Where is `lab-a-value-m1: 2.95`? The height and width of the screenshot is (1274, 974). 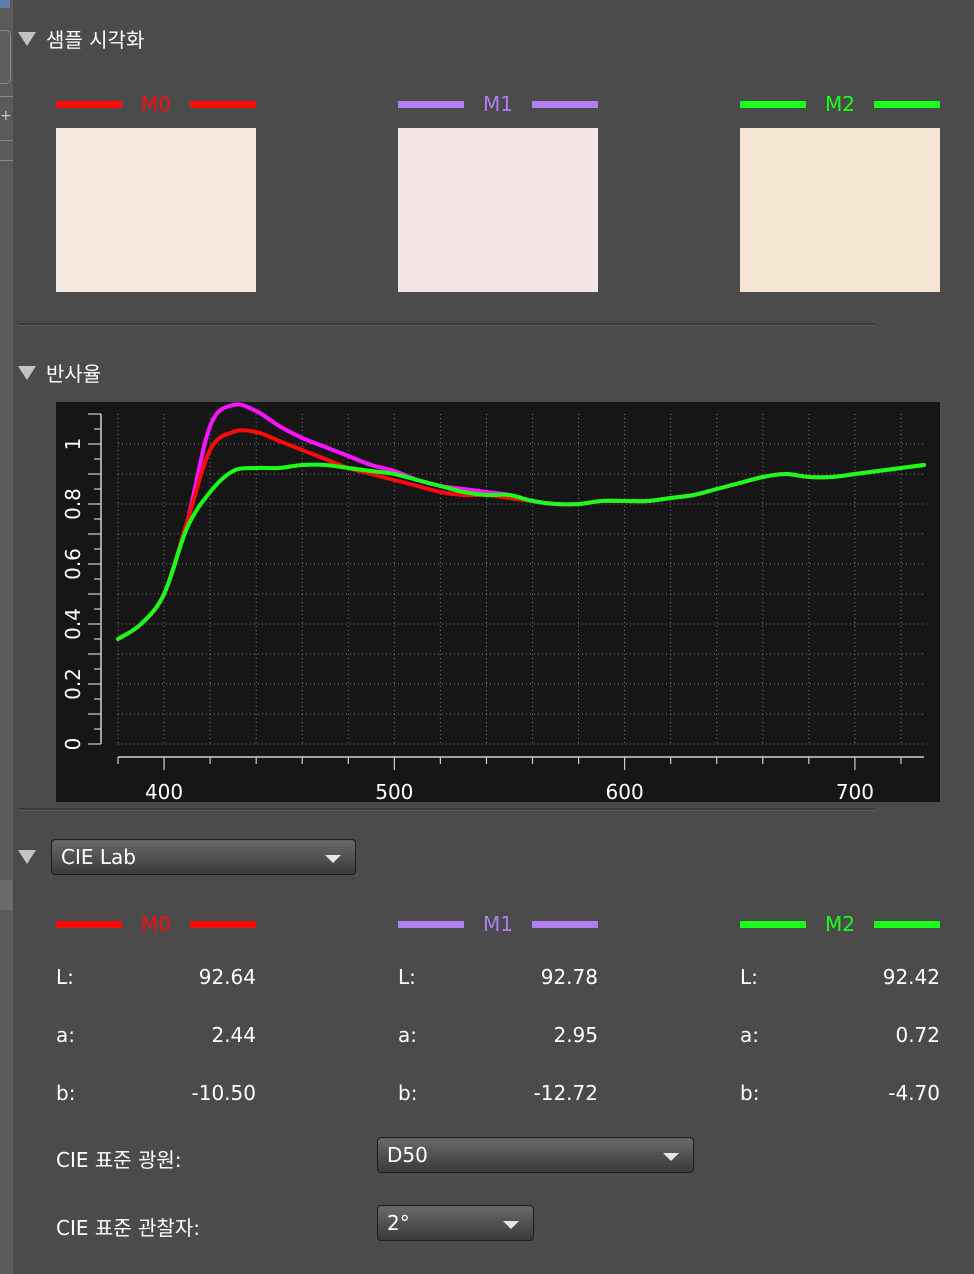 lab-a-value-m1: 2.95 is located at coordinates (575, 1035).